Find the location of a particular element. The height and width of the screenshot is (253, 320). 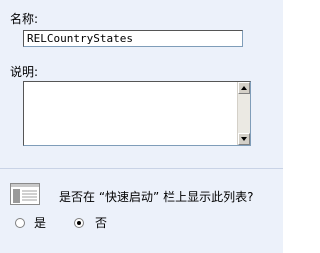

name-input: RELCountryStates is located at coordinates (133, 38).